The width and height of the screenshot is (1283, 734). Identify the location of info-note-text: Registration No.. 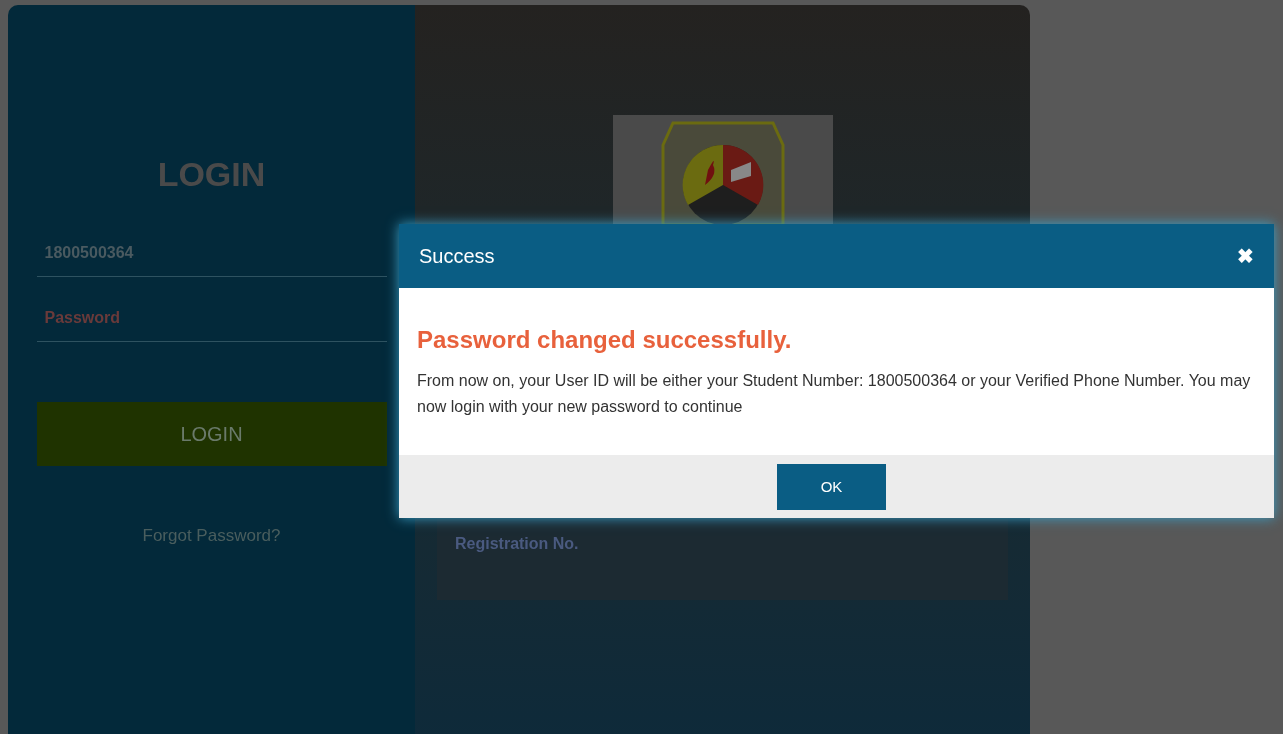
(517, 544).